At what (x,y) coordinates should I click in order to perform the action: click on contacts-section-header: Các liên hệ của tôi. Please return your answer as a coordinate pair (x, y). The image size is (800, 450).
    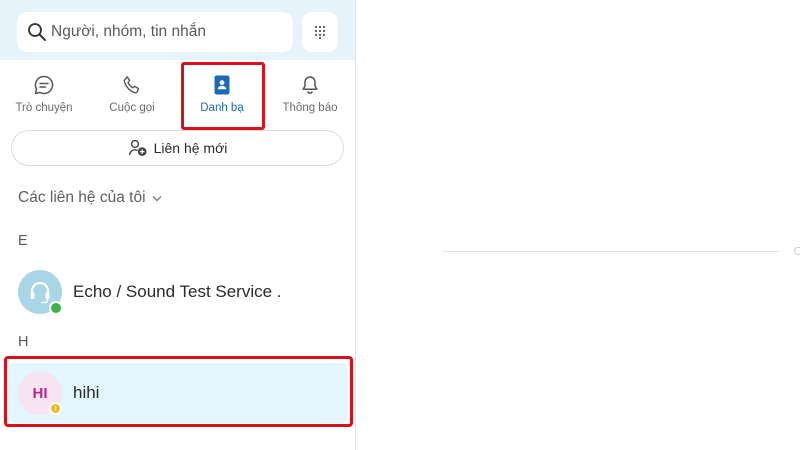
    Looking at the image, I should click on (90, 198).